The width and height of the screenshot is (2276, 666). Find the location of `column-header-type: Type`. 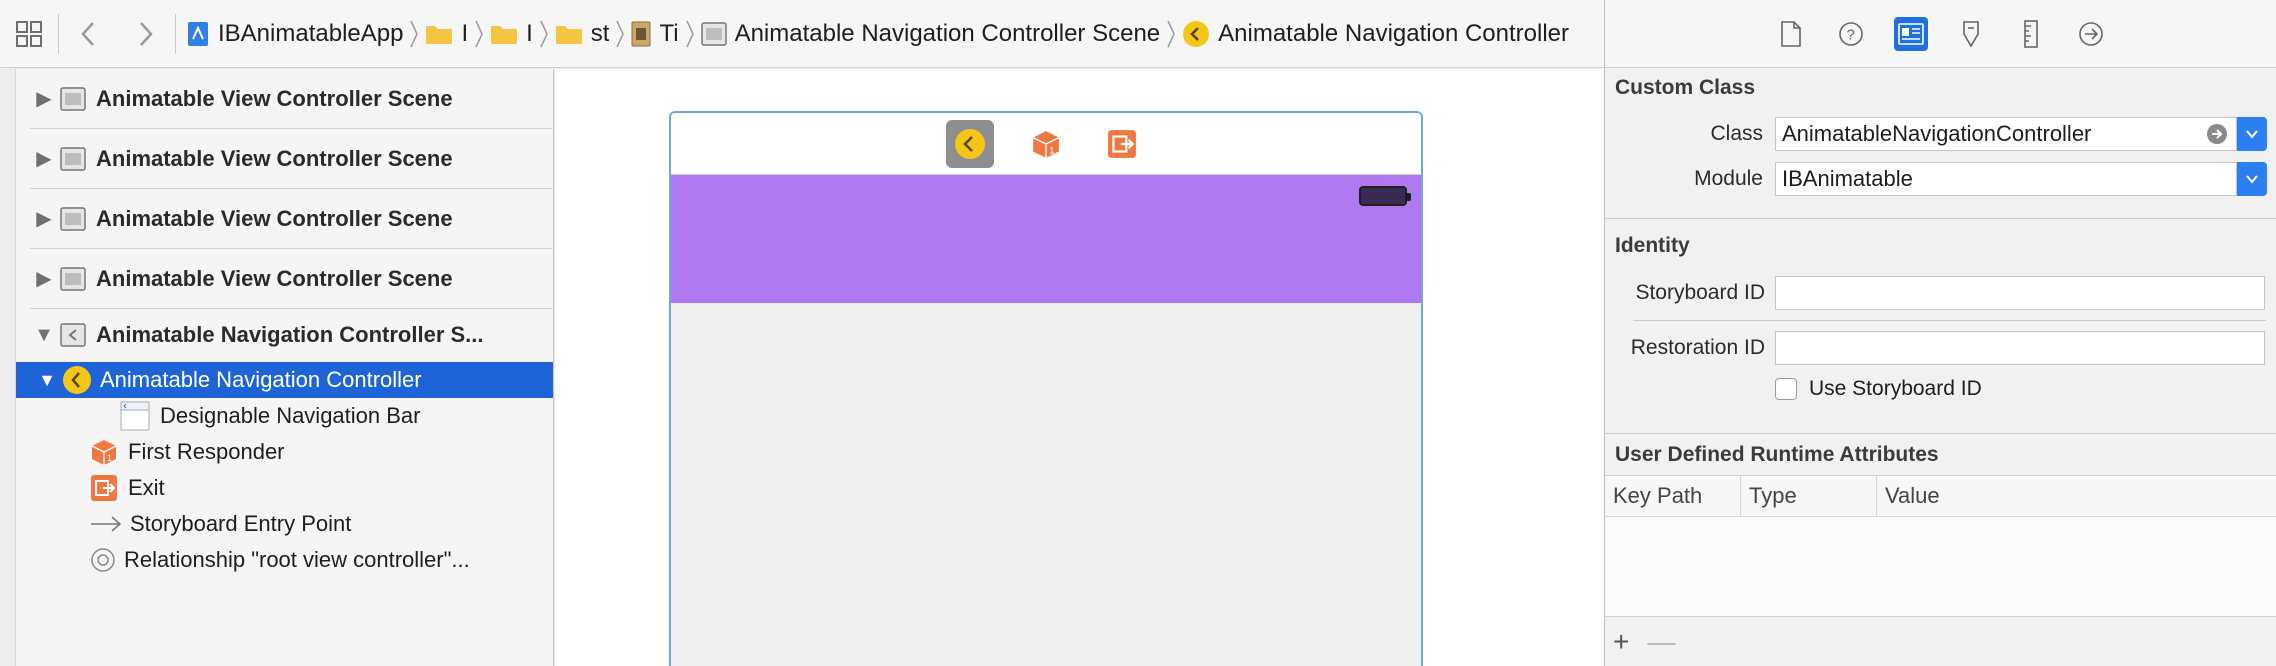

column-header-type: Type is located at coordinates (1809, 496).